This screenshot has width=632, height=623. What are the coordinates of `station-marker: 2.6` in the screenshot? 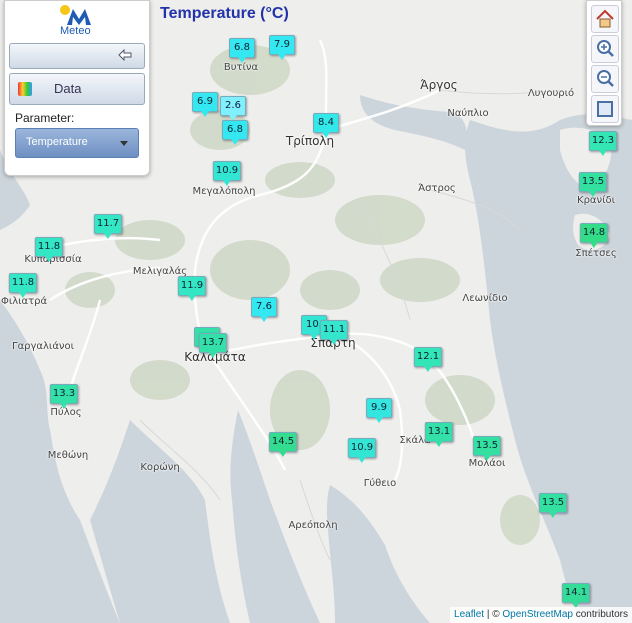 It's located at (233, 108).